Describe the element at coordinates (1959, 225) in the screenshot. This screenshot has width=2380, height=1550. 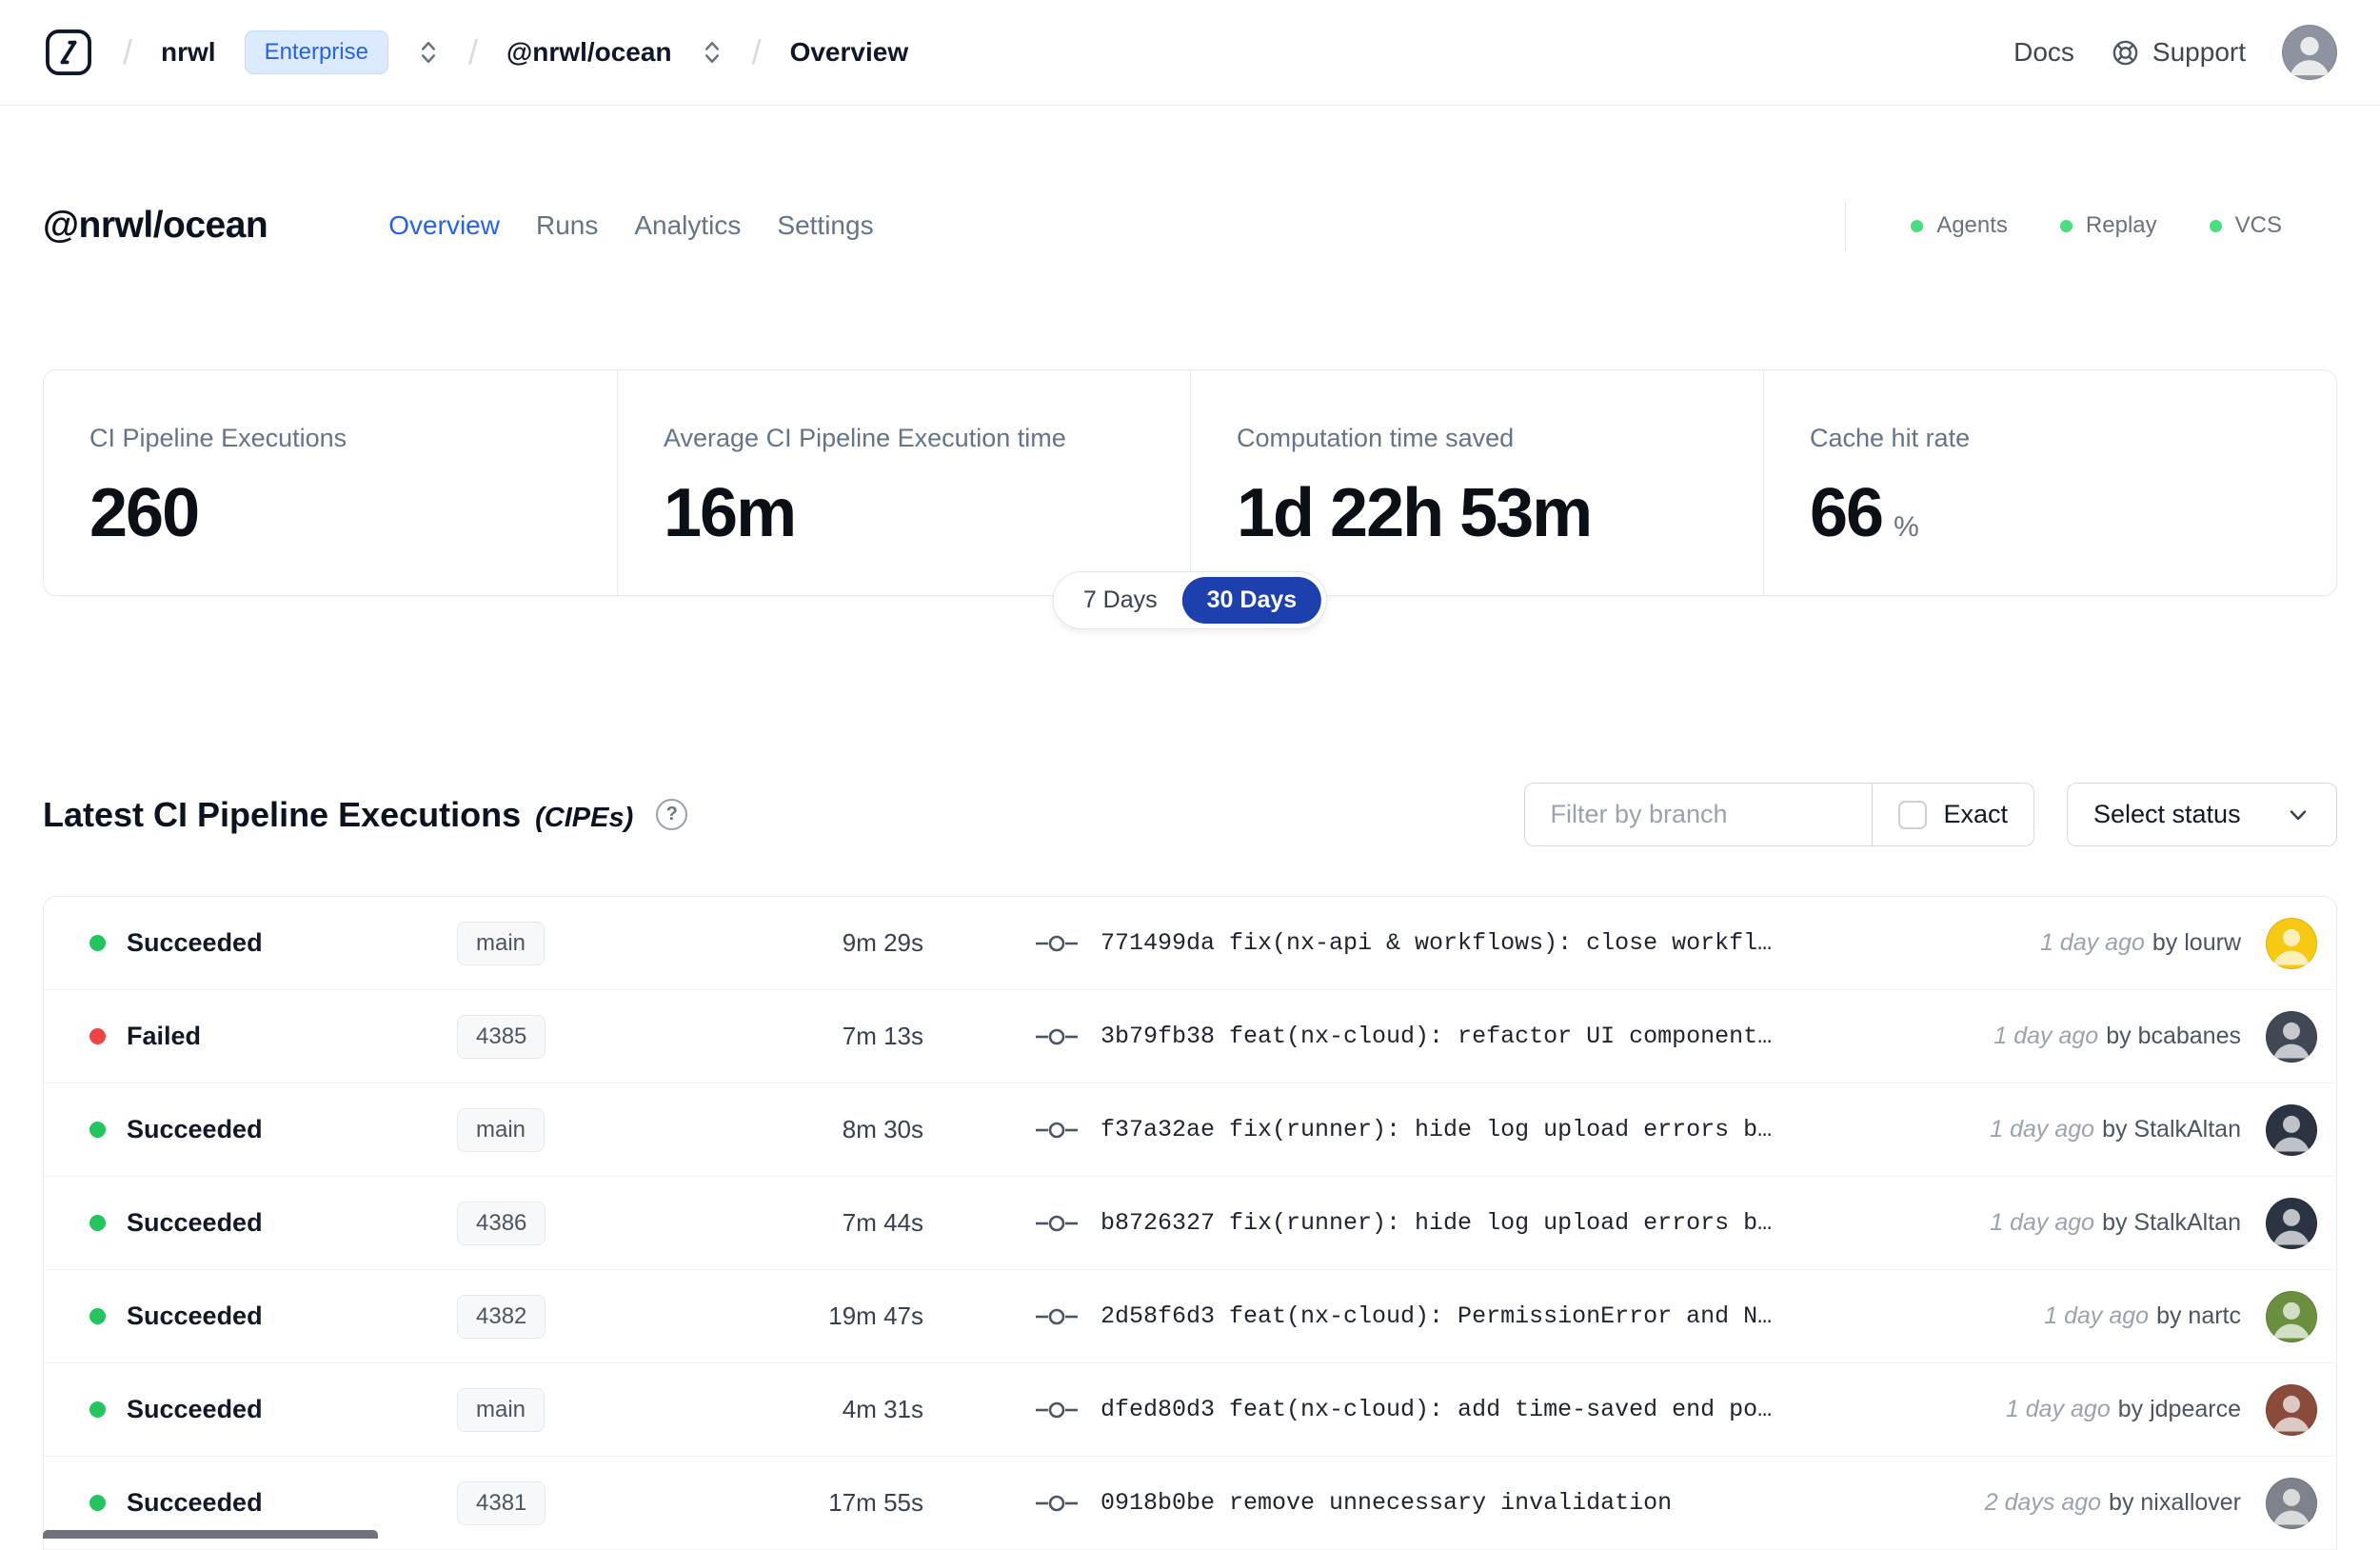
I see `indicator-agents: Agents` at that location.